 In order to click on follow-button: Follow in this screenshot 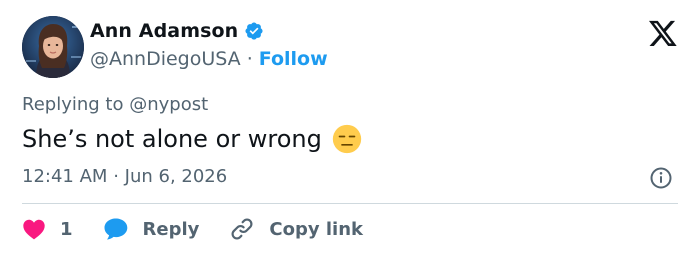, I will do `click(293, 59)`.